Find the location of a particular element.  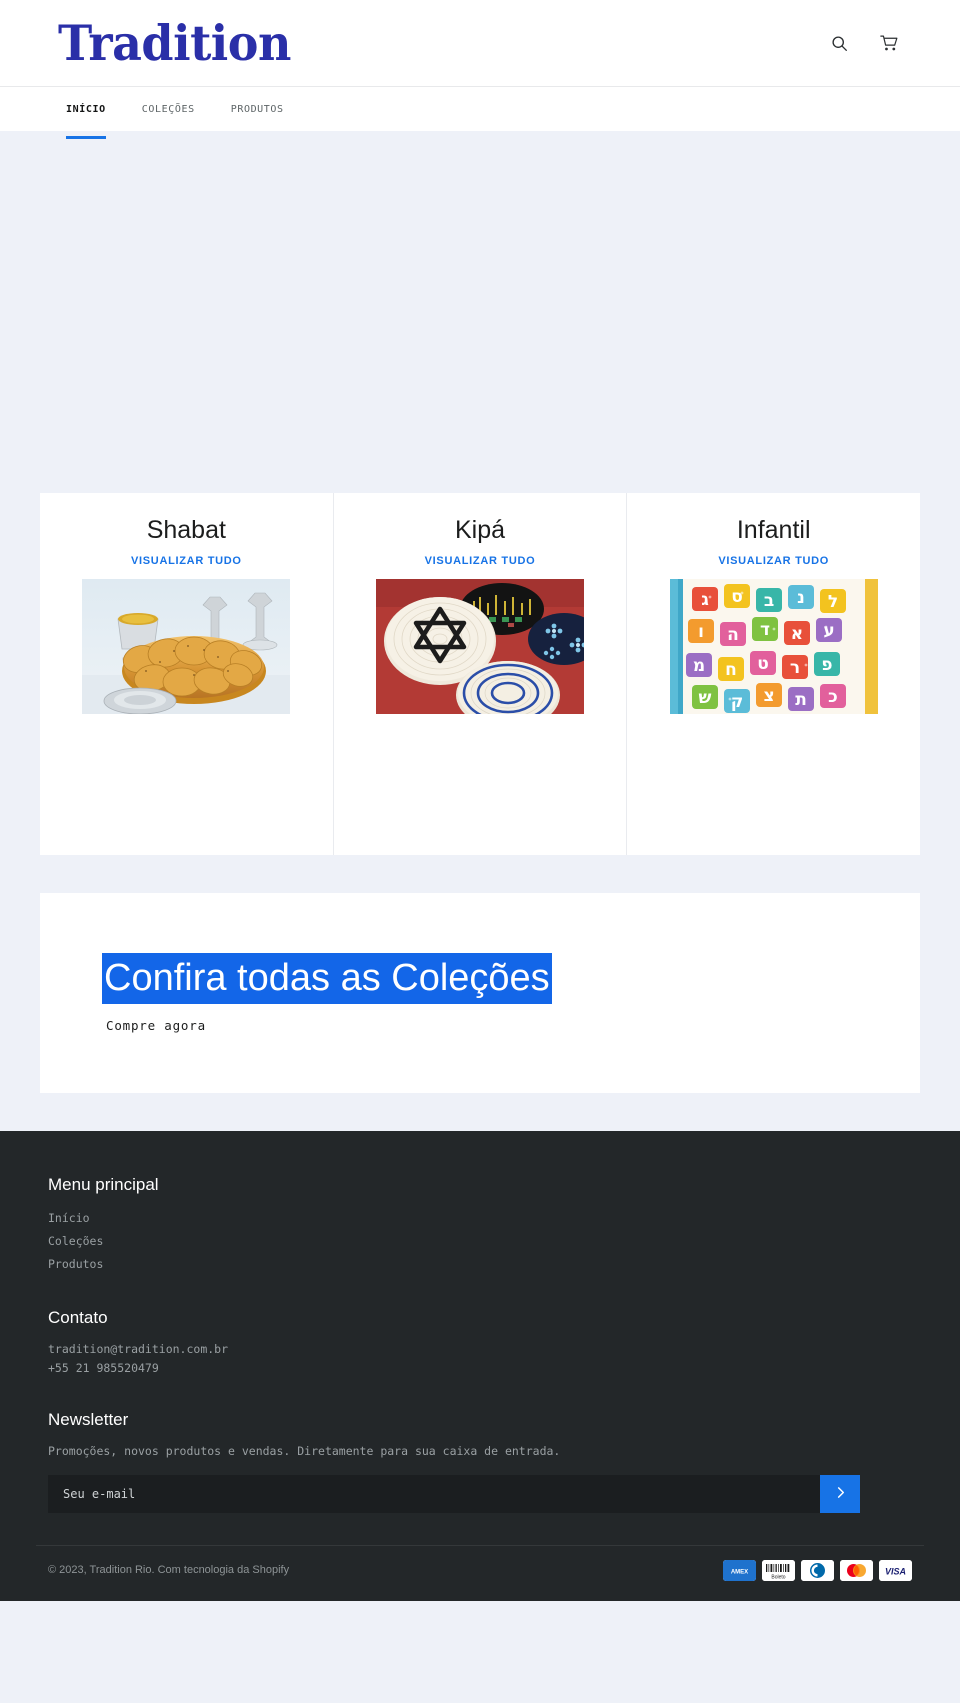

payment-icons: AMEX Boleto VISA is located at coordinates (823, 1570).